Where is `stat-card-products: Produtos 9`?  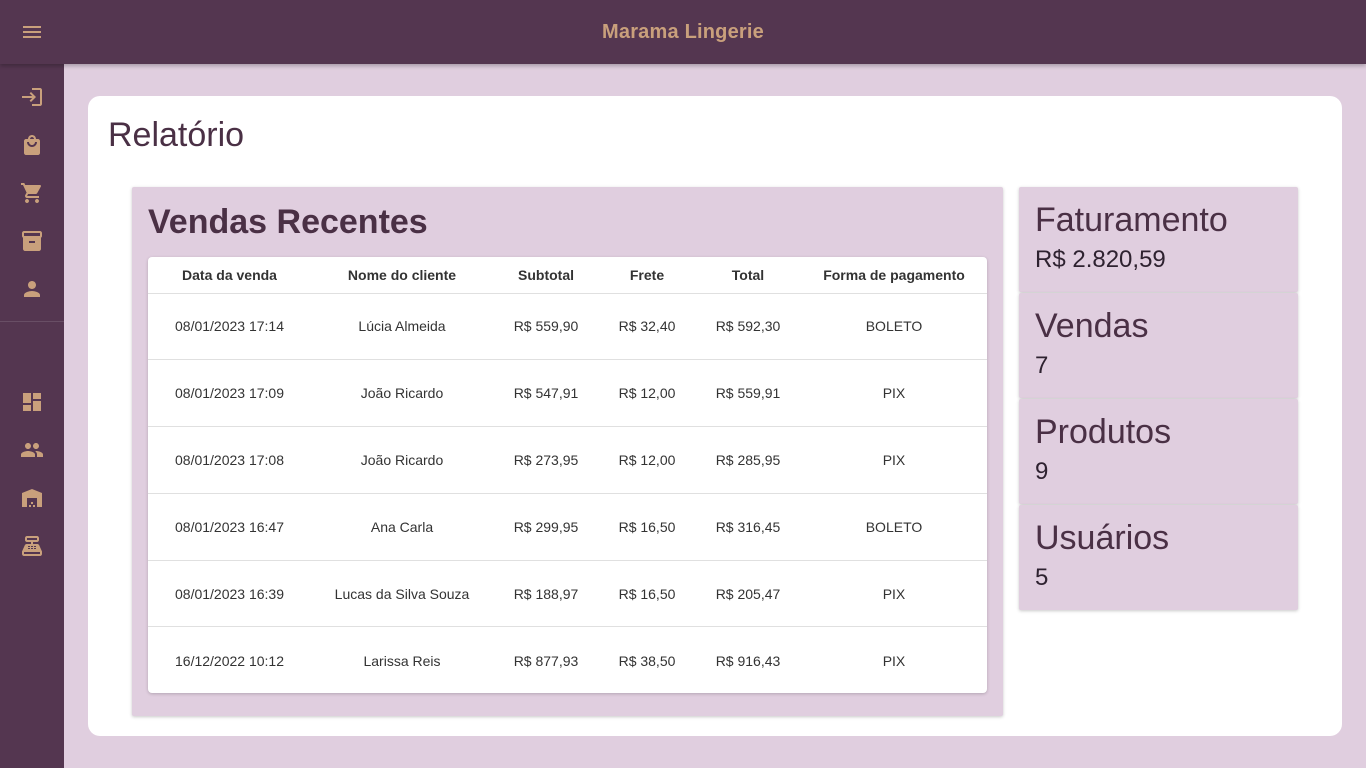
stat-card-products: Produtos 9 is located at coordinates (1158, 451).